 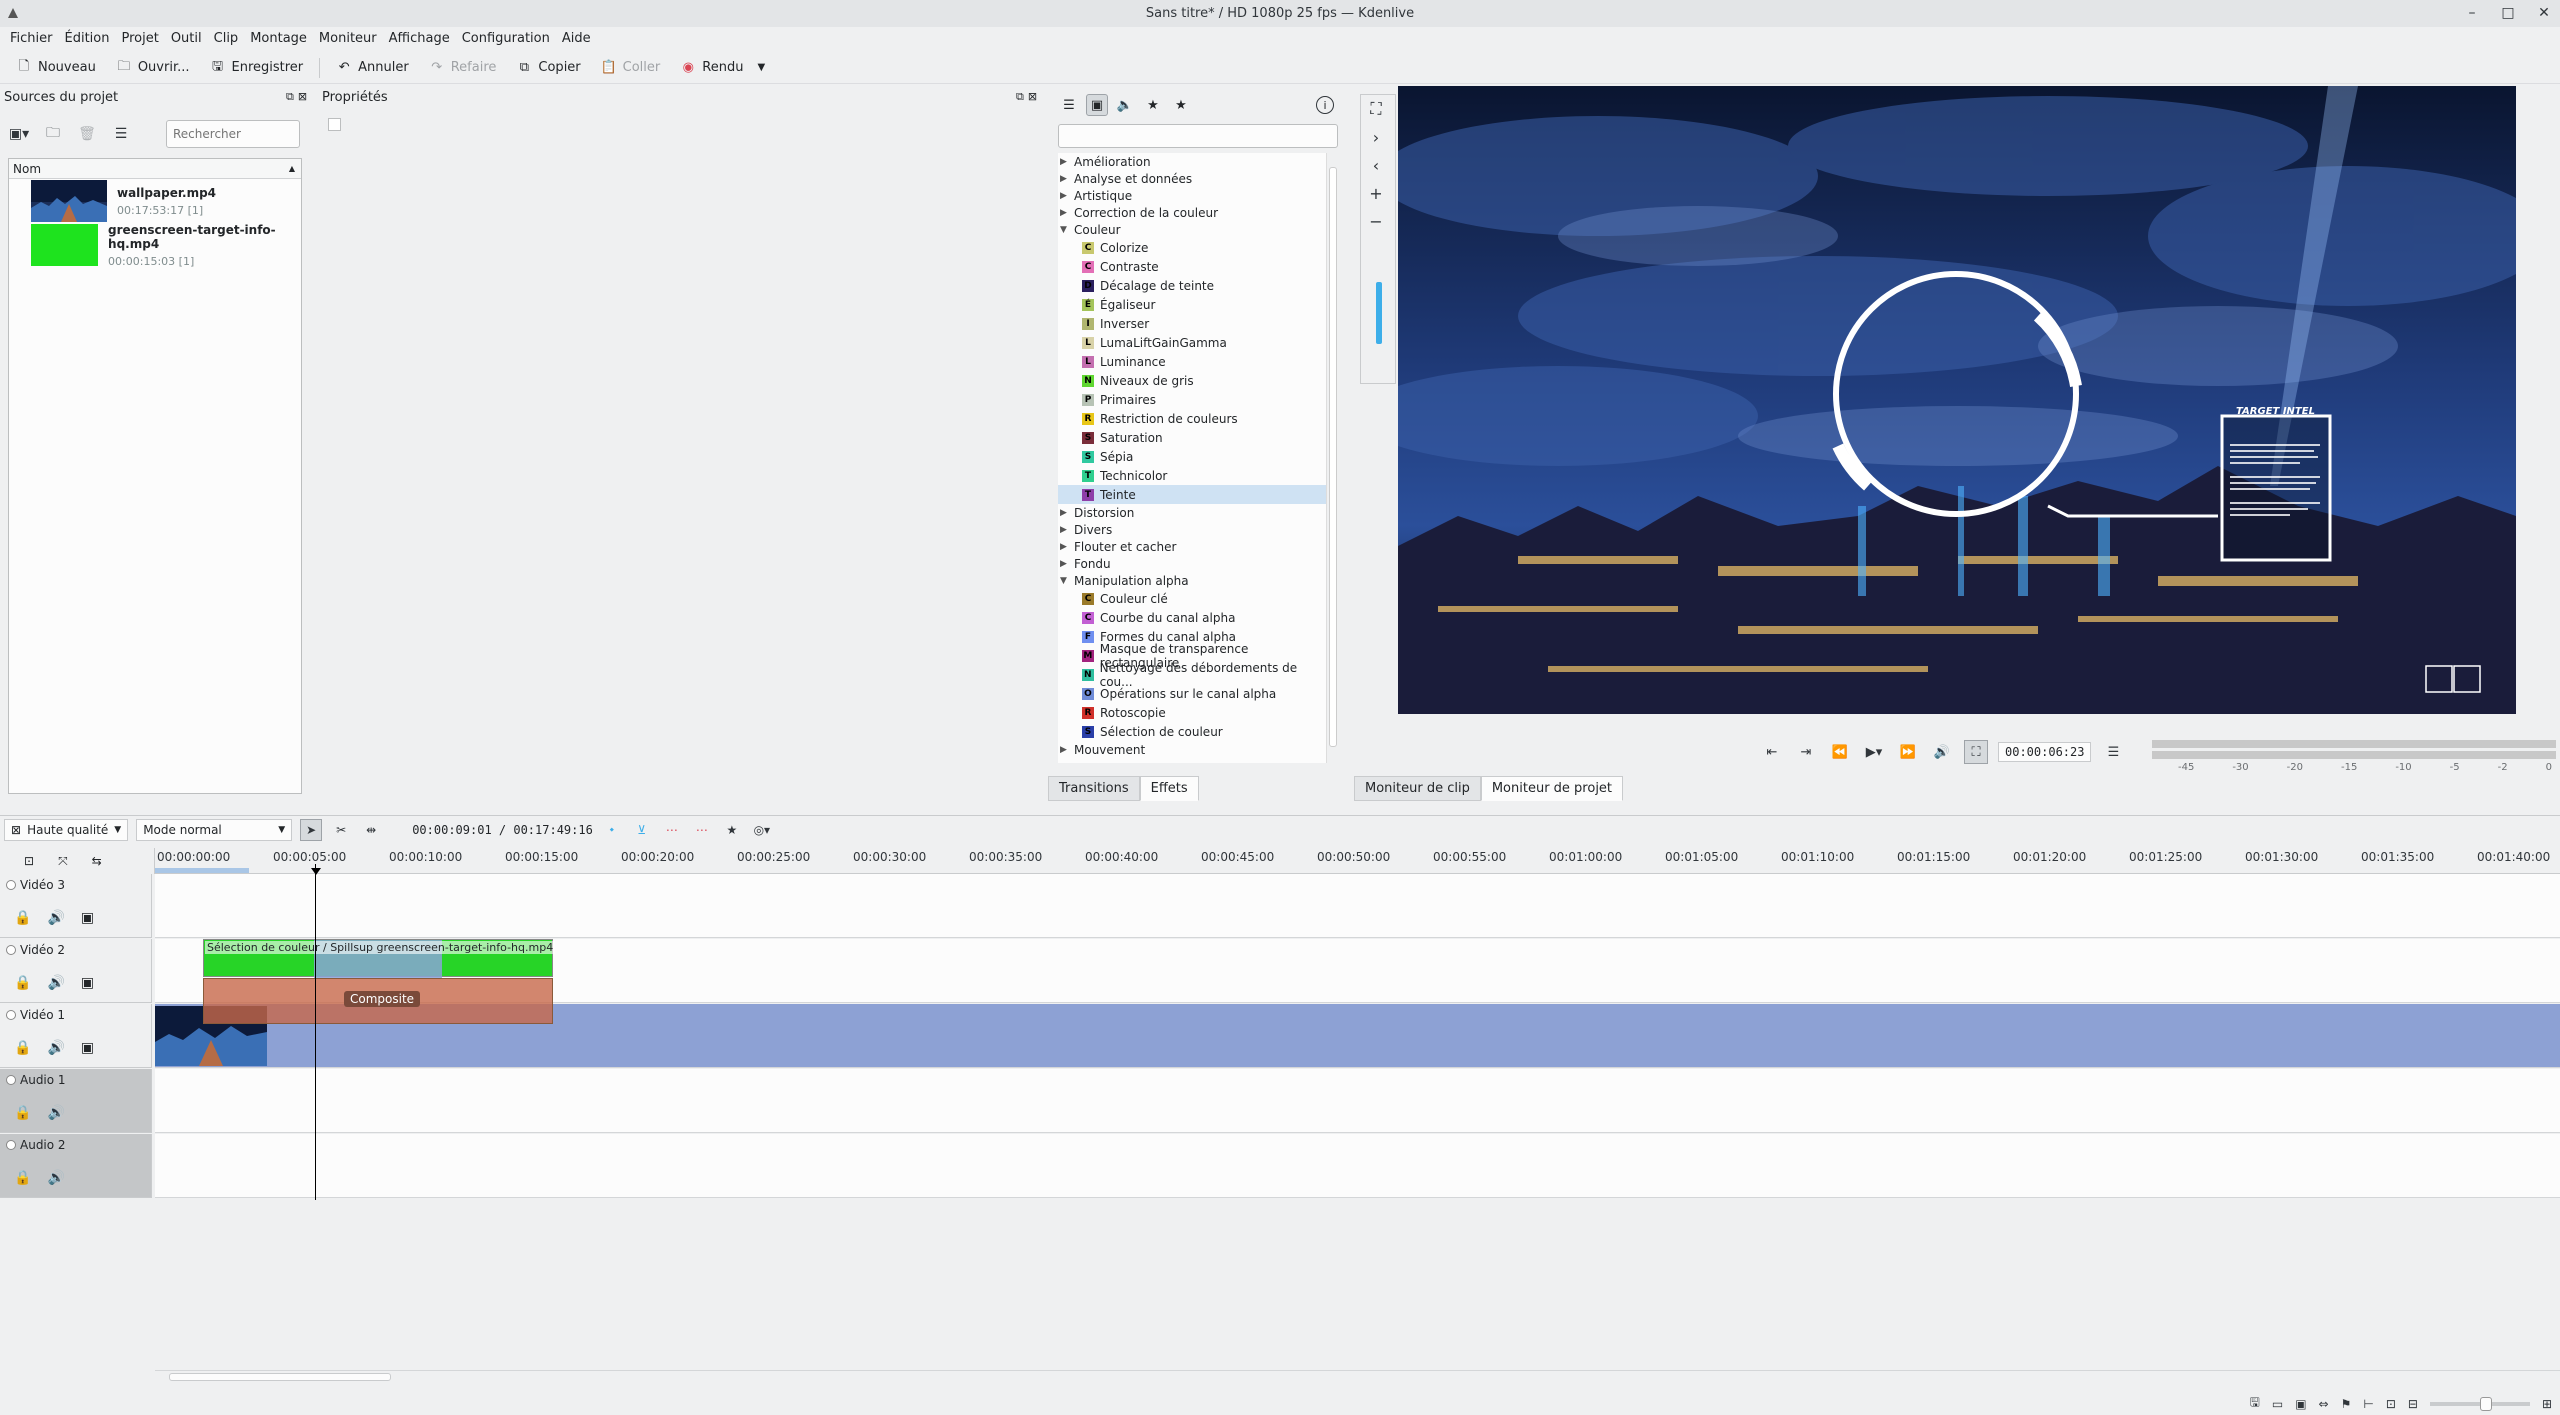 What do you see at coordinates (1192, 580) in the screenshot?
I see `effect-category: ▼ Manipulation alpha` at bounding box center [1192, 580].